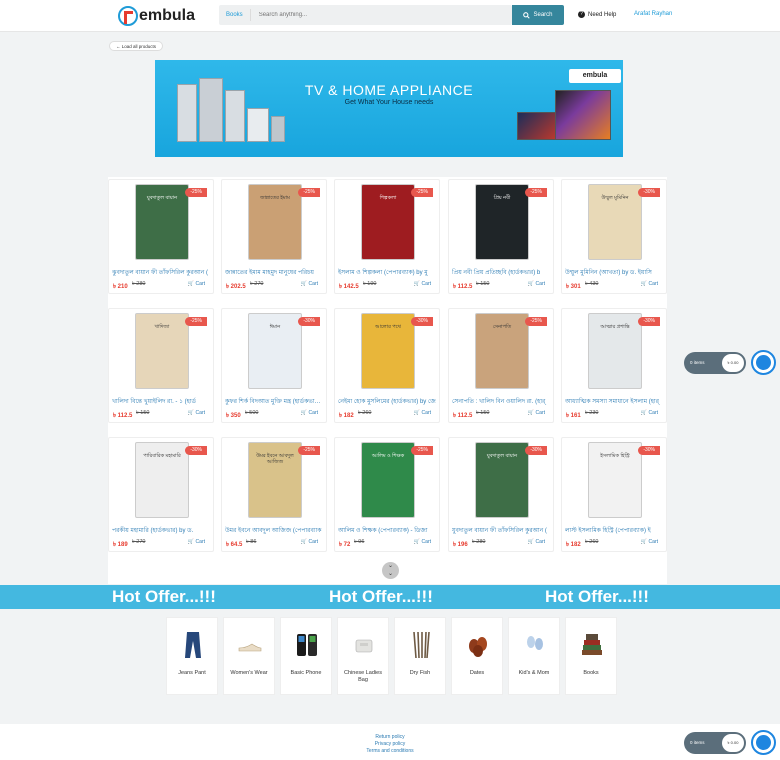 This screenshot has height=760, width=780. What do you see at coordinates (592, 413) in the screenshot?
I see `product-old-price: ৳ 230` at bounding box center [592, 413].